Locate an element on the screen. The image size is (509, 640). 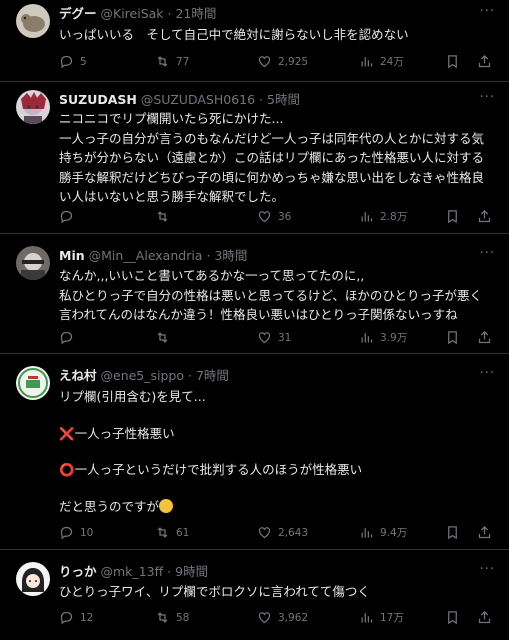
like-button: 3,962 is located at coordinates (282, 617).